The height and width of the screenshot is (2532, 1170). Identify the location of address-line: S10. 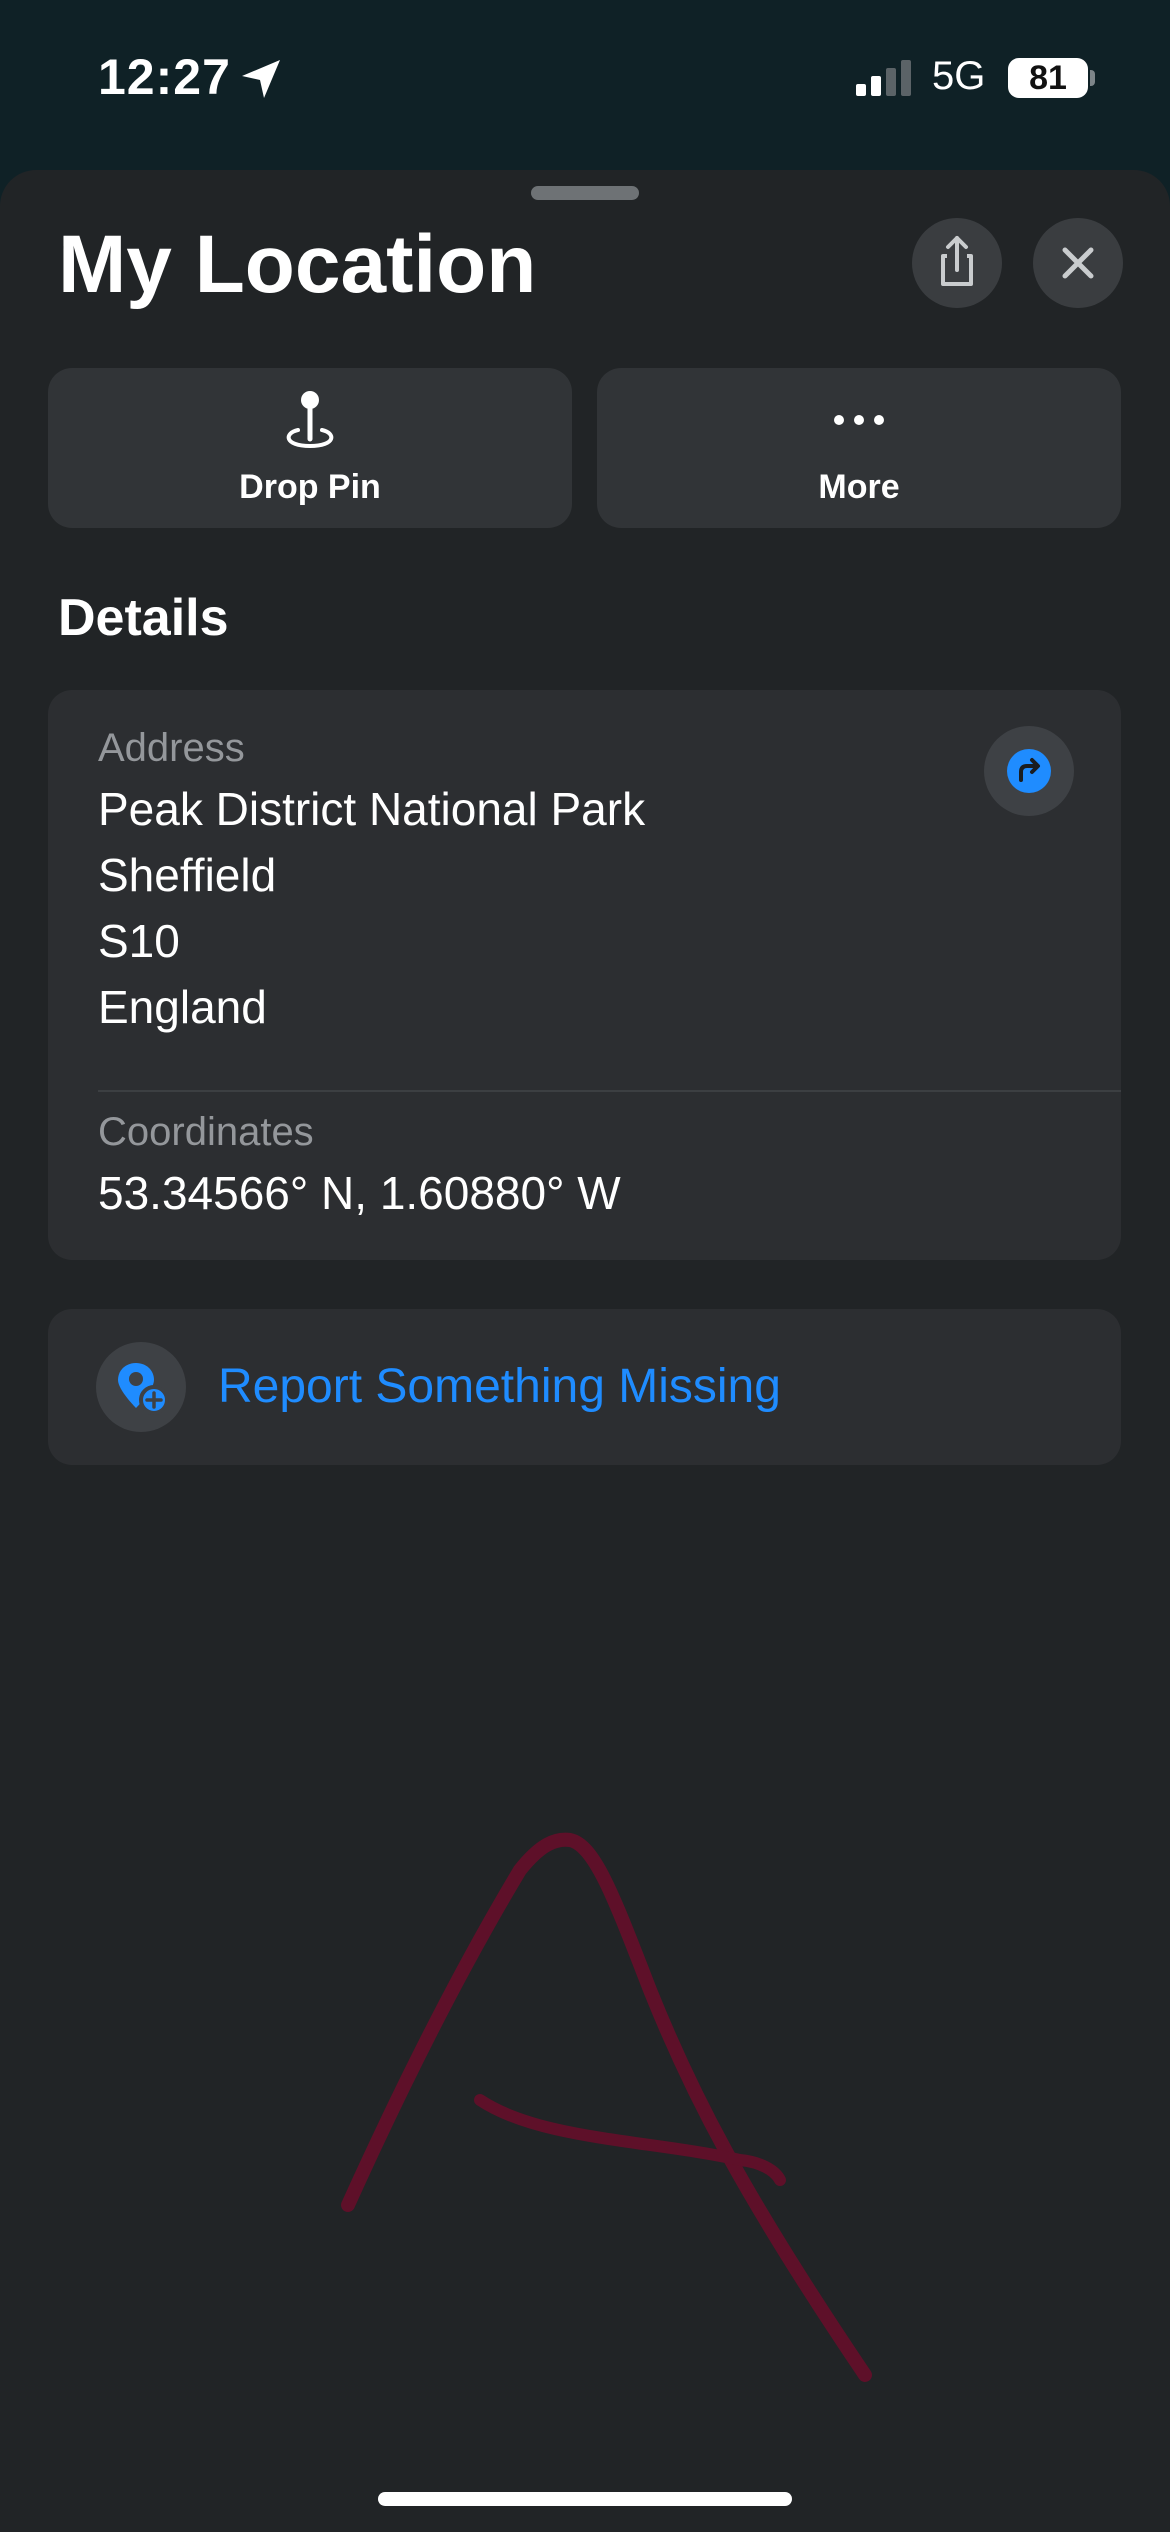
(139, 941).